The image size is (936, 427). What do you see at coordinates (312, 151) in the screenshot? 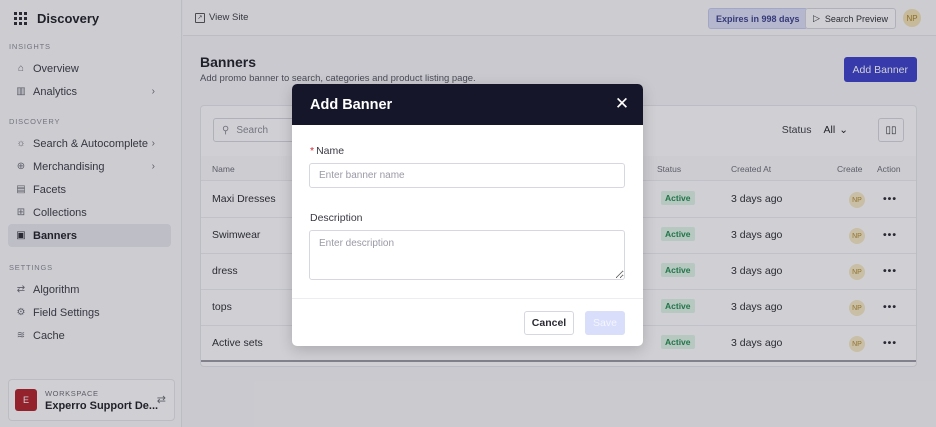
I see `required-marker: *` at bounding box center [312, 151].